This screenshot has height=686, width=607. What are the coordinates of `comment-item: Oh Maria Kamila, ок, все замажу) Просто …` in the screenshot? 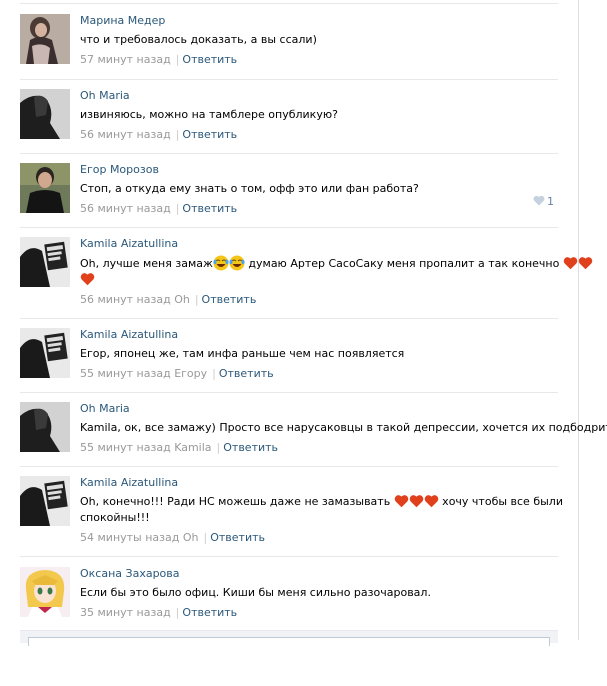 It's located at (313, 434).